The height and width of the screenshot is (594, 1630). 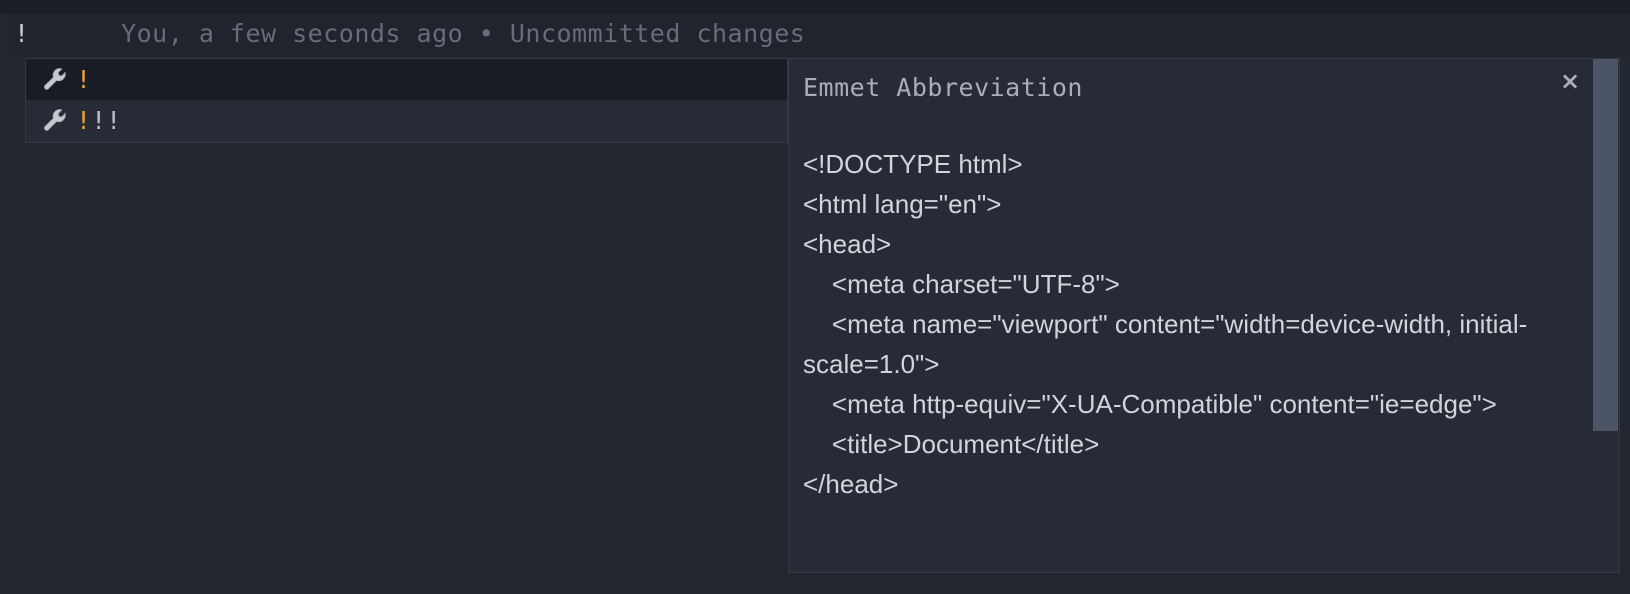 I want to click on details-scrollbar, so click(x=1605, y=315).